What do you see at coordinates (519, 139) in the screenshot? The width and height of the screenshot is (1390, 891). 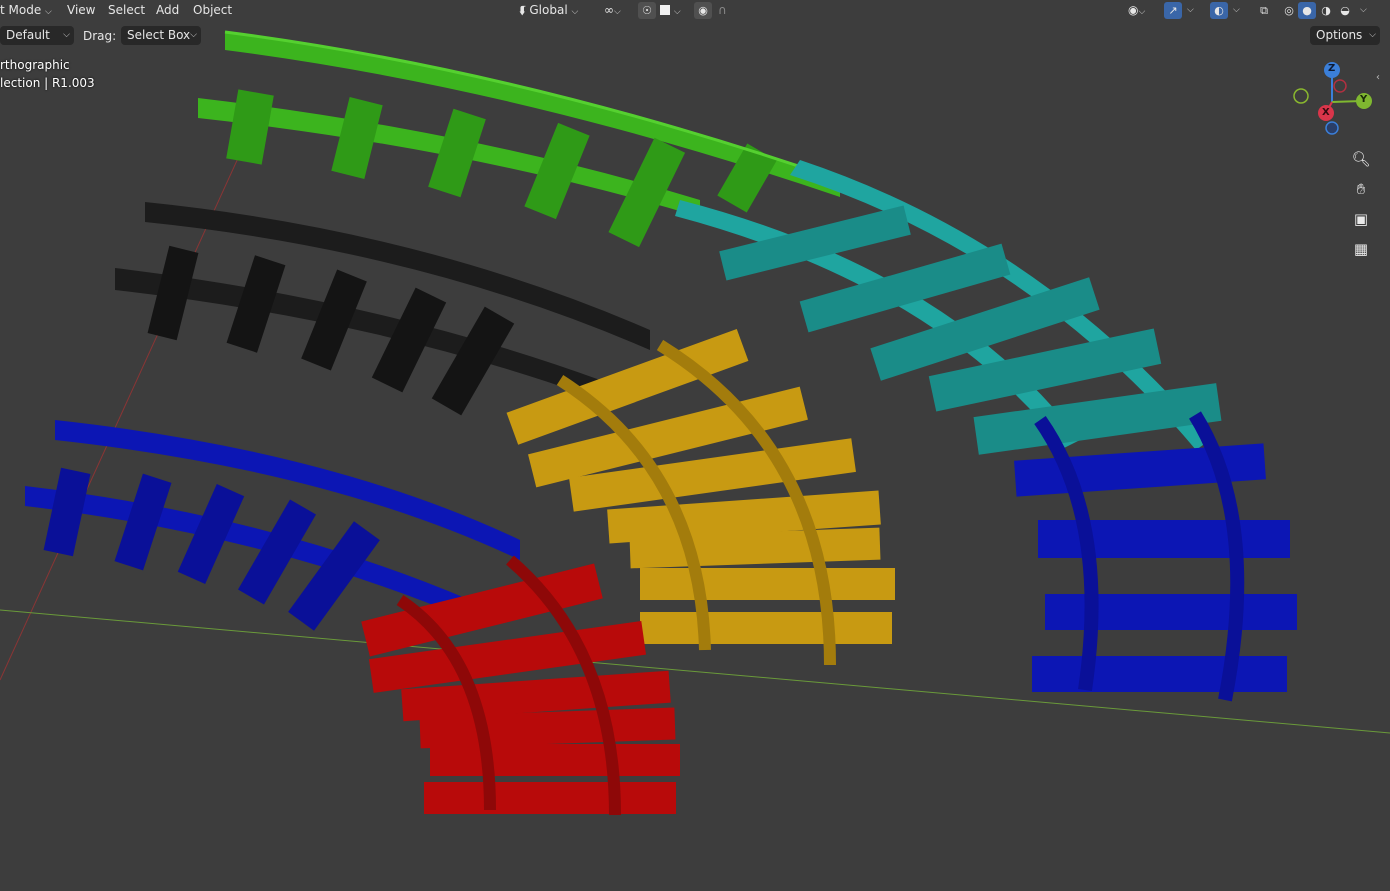 I see `green-track-piece` at bounding box center [519, 139].